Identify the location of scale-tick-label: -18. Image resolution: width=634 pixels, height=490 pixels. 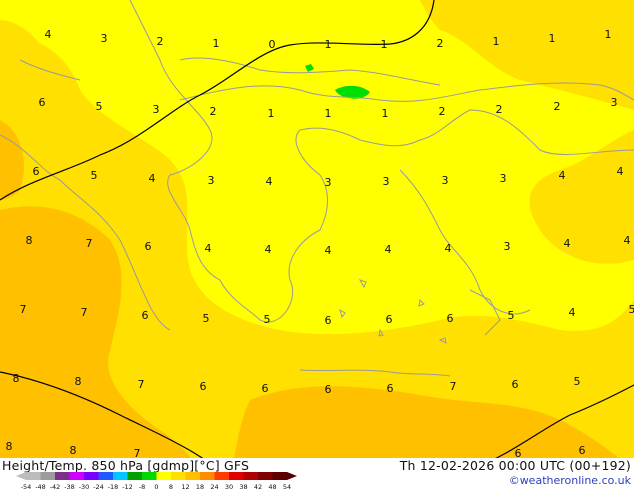
(113, 486).